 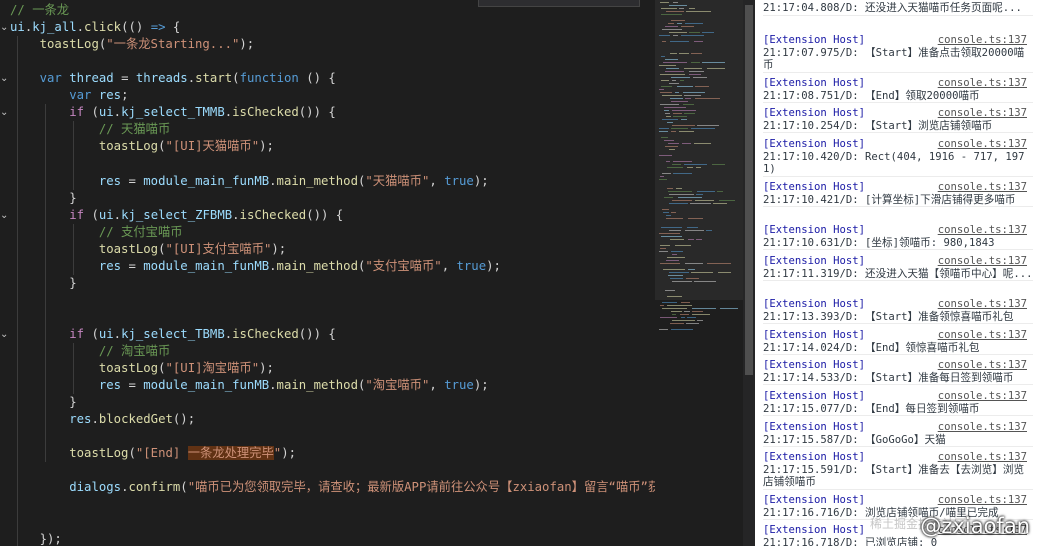 I want to click on code-token: ,, so click(x=437, y=385).